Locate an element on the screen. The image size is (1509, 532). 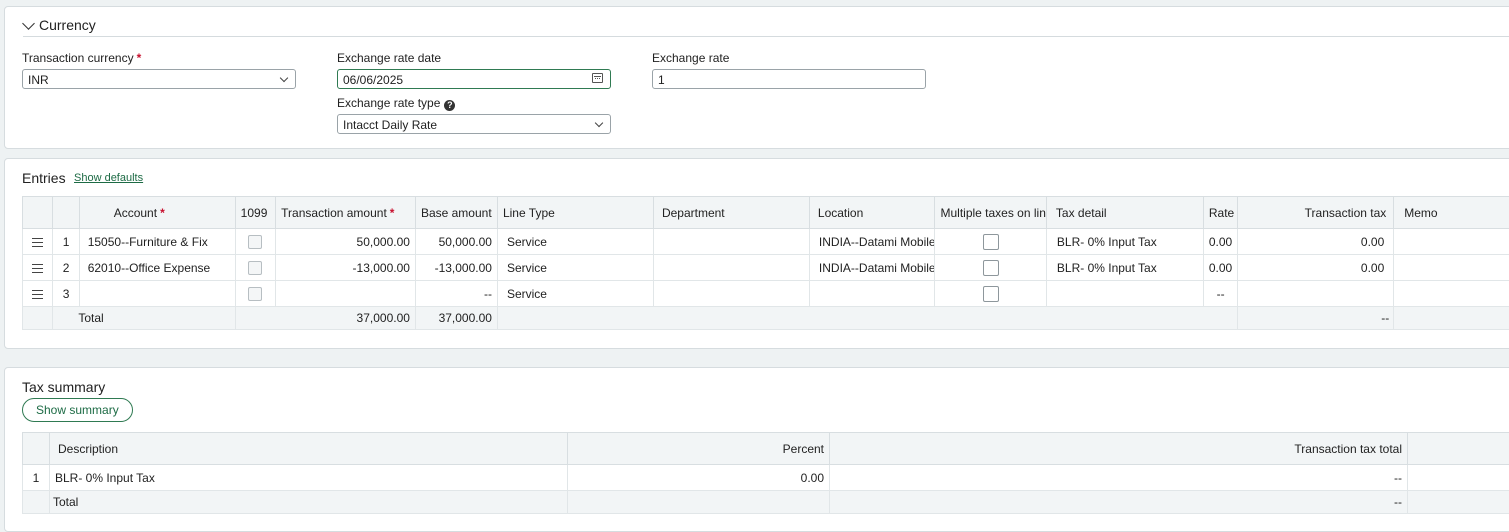
location-cell is located at coordinates (872, 294).